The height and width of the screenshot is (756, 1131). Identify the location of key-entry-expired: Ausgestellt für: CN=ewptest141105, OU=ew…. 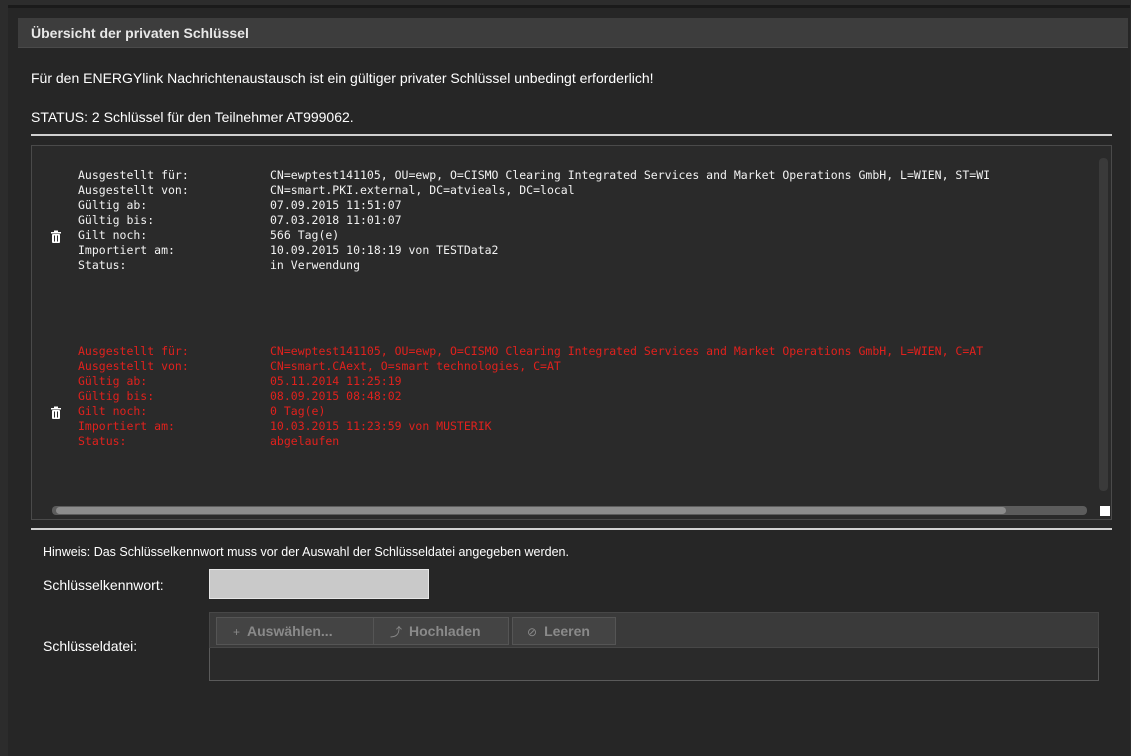
(567, 396).